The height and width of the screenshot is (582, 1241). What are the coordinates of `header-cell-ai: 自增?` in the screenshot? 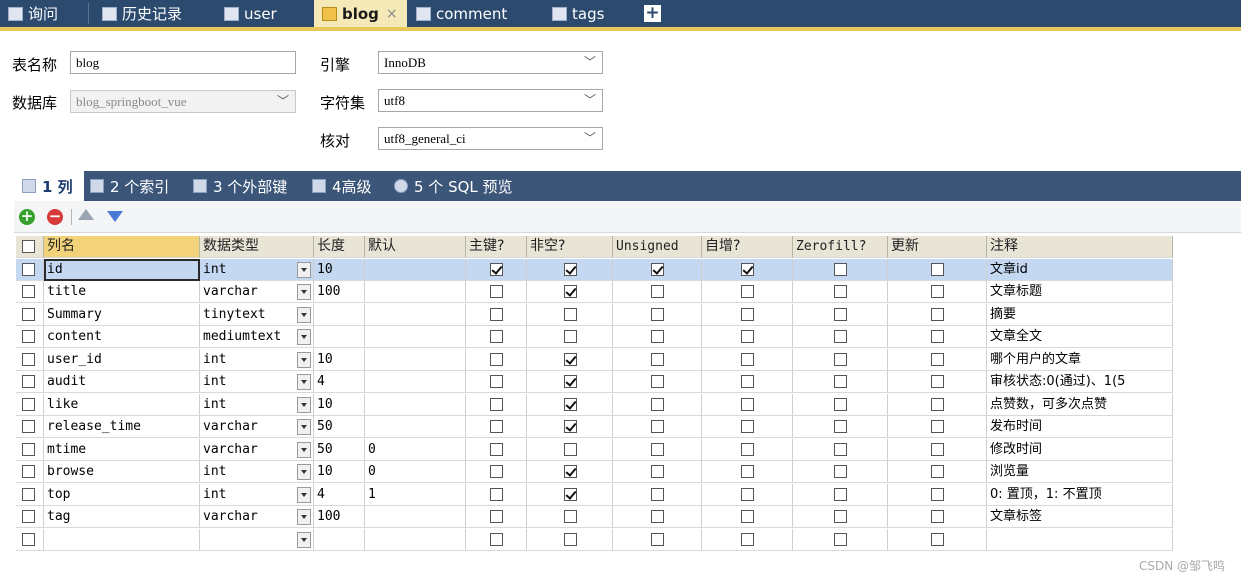 It's located at (747, 247).